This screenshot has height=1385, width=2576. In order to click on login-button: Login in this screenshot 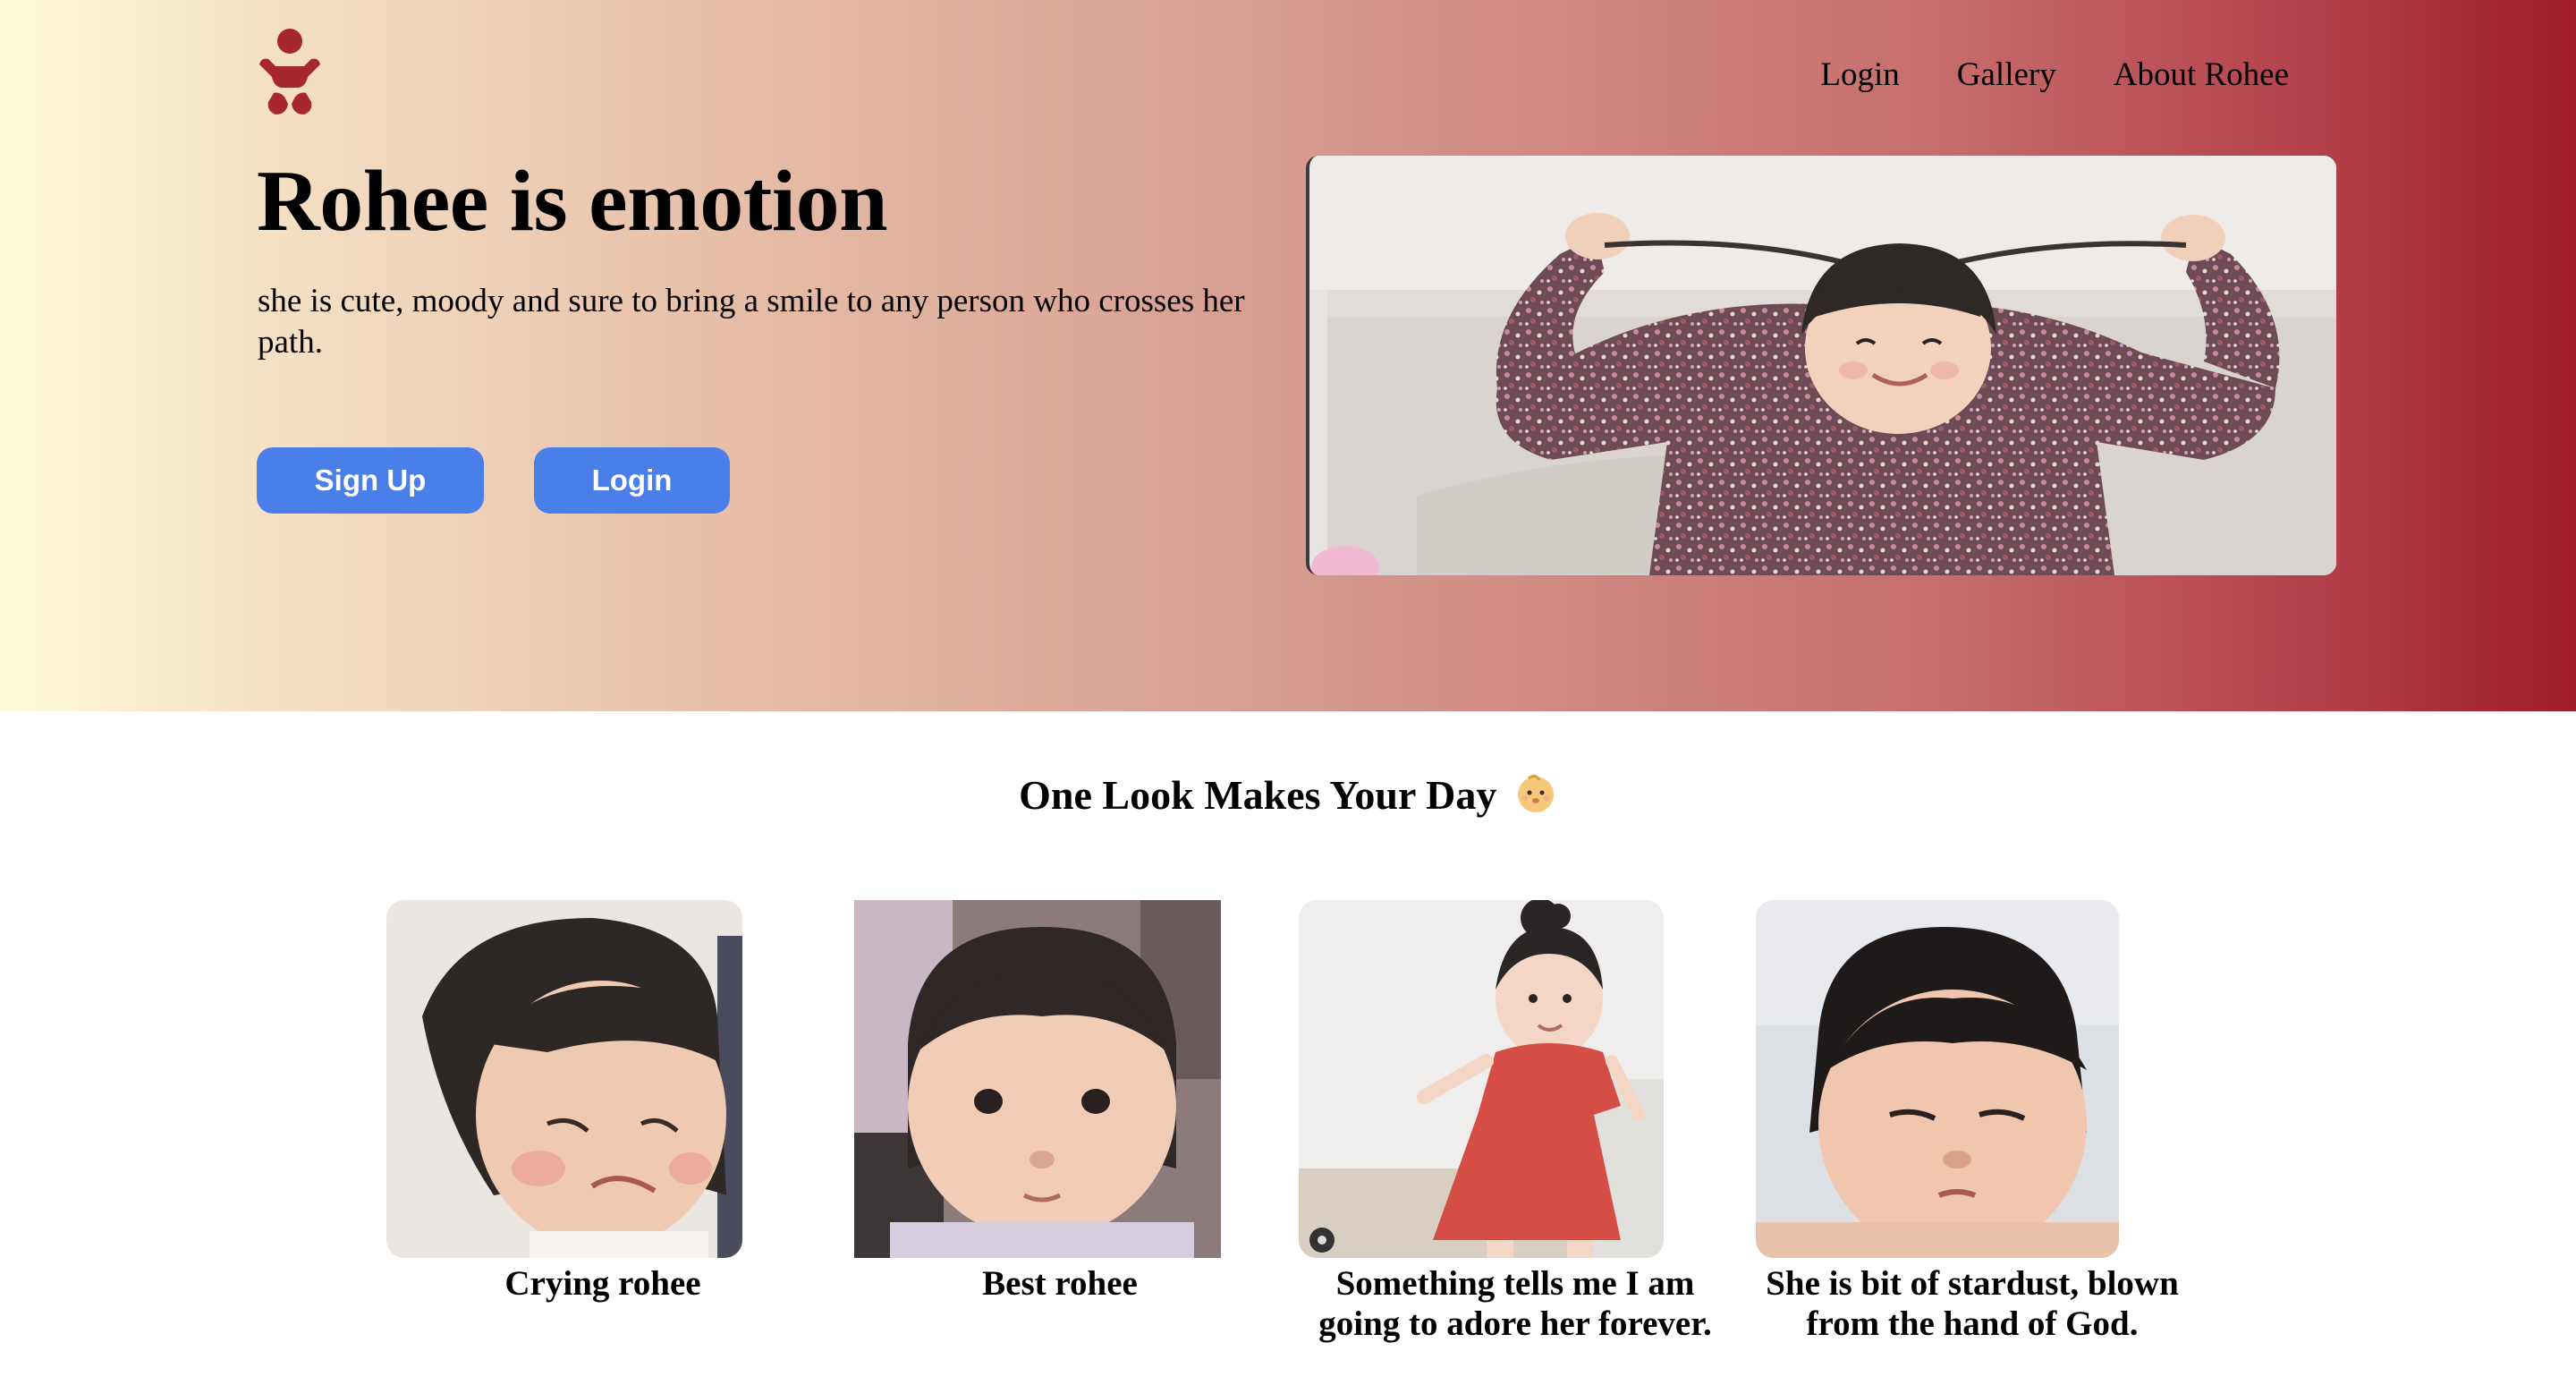, I will do `click(632, 480)`.